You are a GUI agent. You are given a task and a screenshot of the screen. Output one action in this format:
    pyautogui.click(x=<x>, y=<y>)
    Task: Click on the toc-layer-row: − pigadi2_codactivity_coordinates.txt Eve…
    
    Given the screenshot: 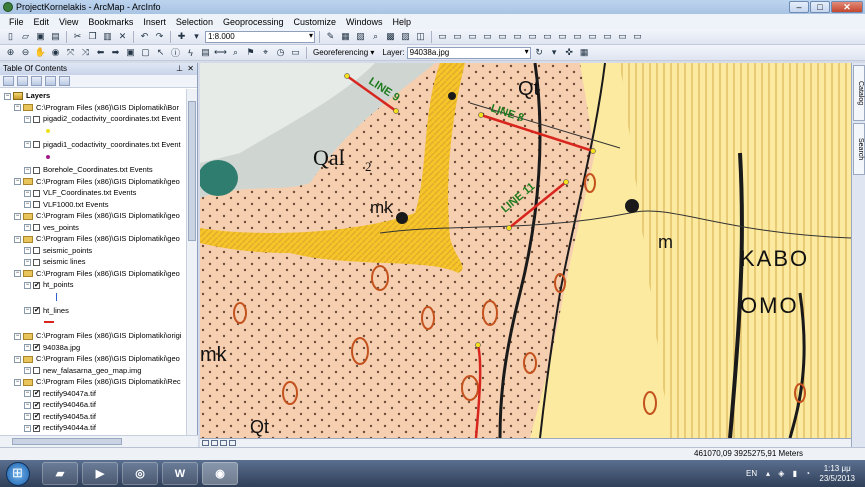 What is the action you would take?
    pyautogui.click(x=102, y=119)
    